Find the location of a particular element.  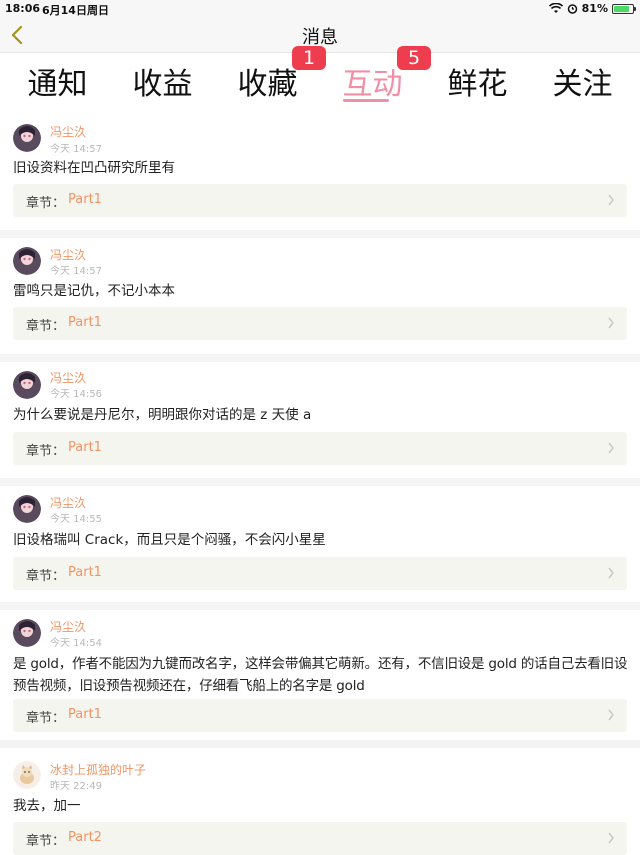

message-content: 我去，加一 is located at coordinates (47, 806).